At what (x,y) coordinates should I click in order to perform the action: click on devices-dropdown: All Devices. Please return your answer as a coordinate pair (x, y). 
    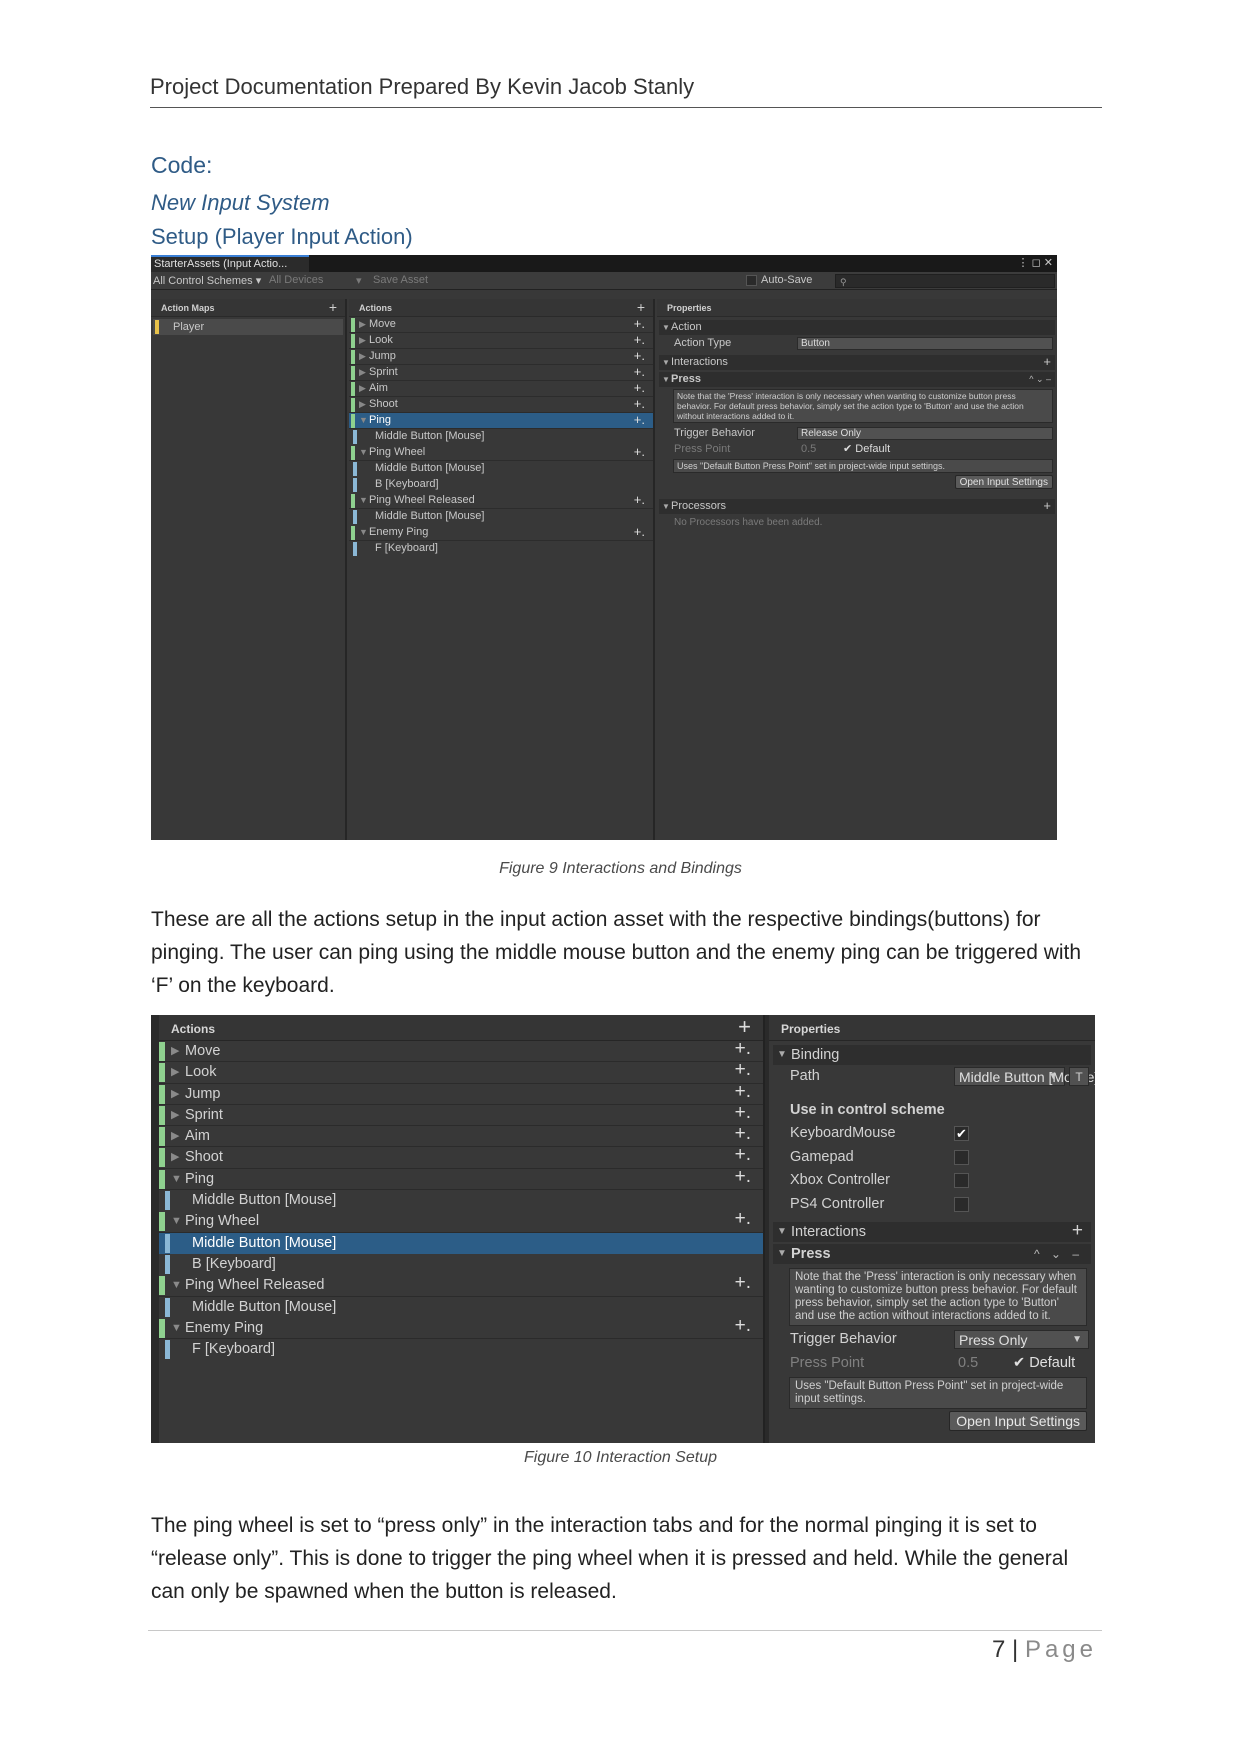
    Looking at the image, I should click on (296, 280).